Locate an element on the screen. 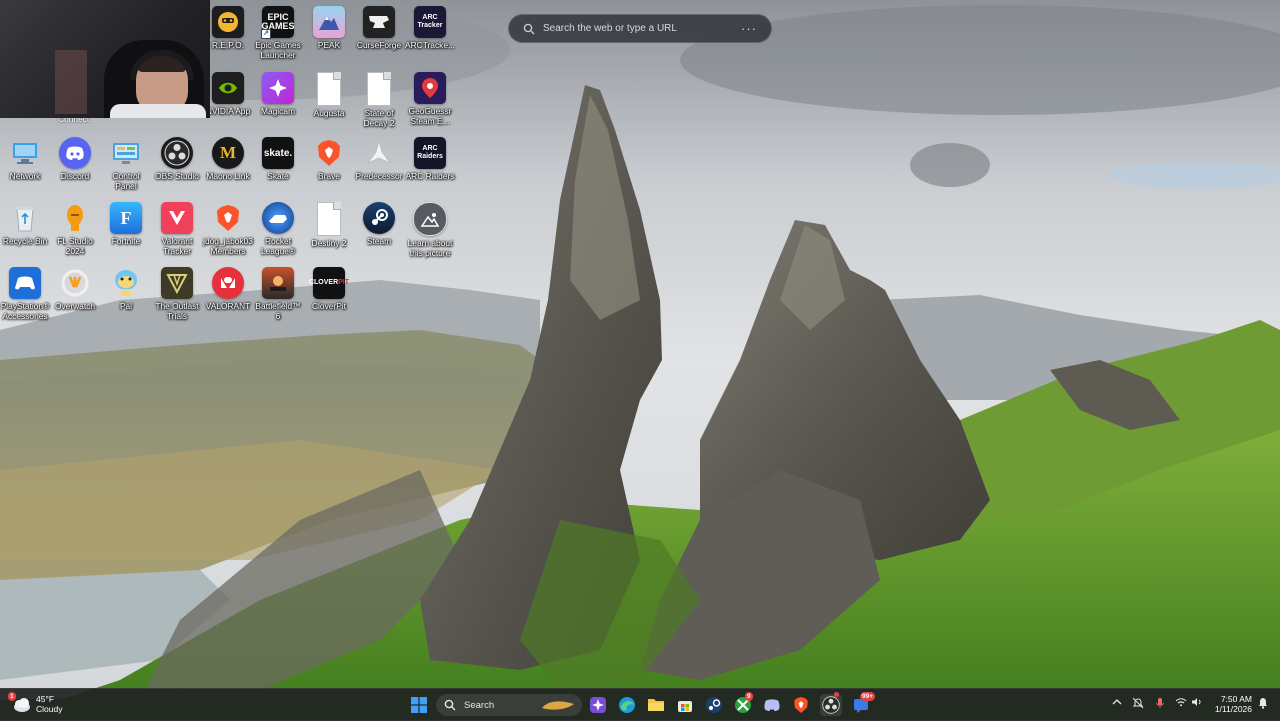 The width and height of the screenshot is (1280, 721). valorant-tracker-icon is located at coordinates (177, 218).